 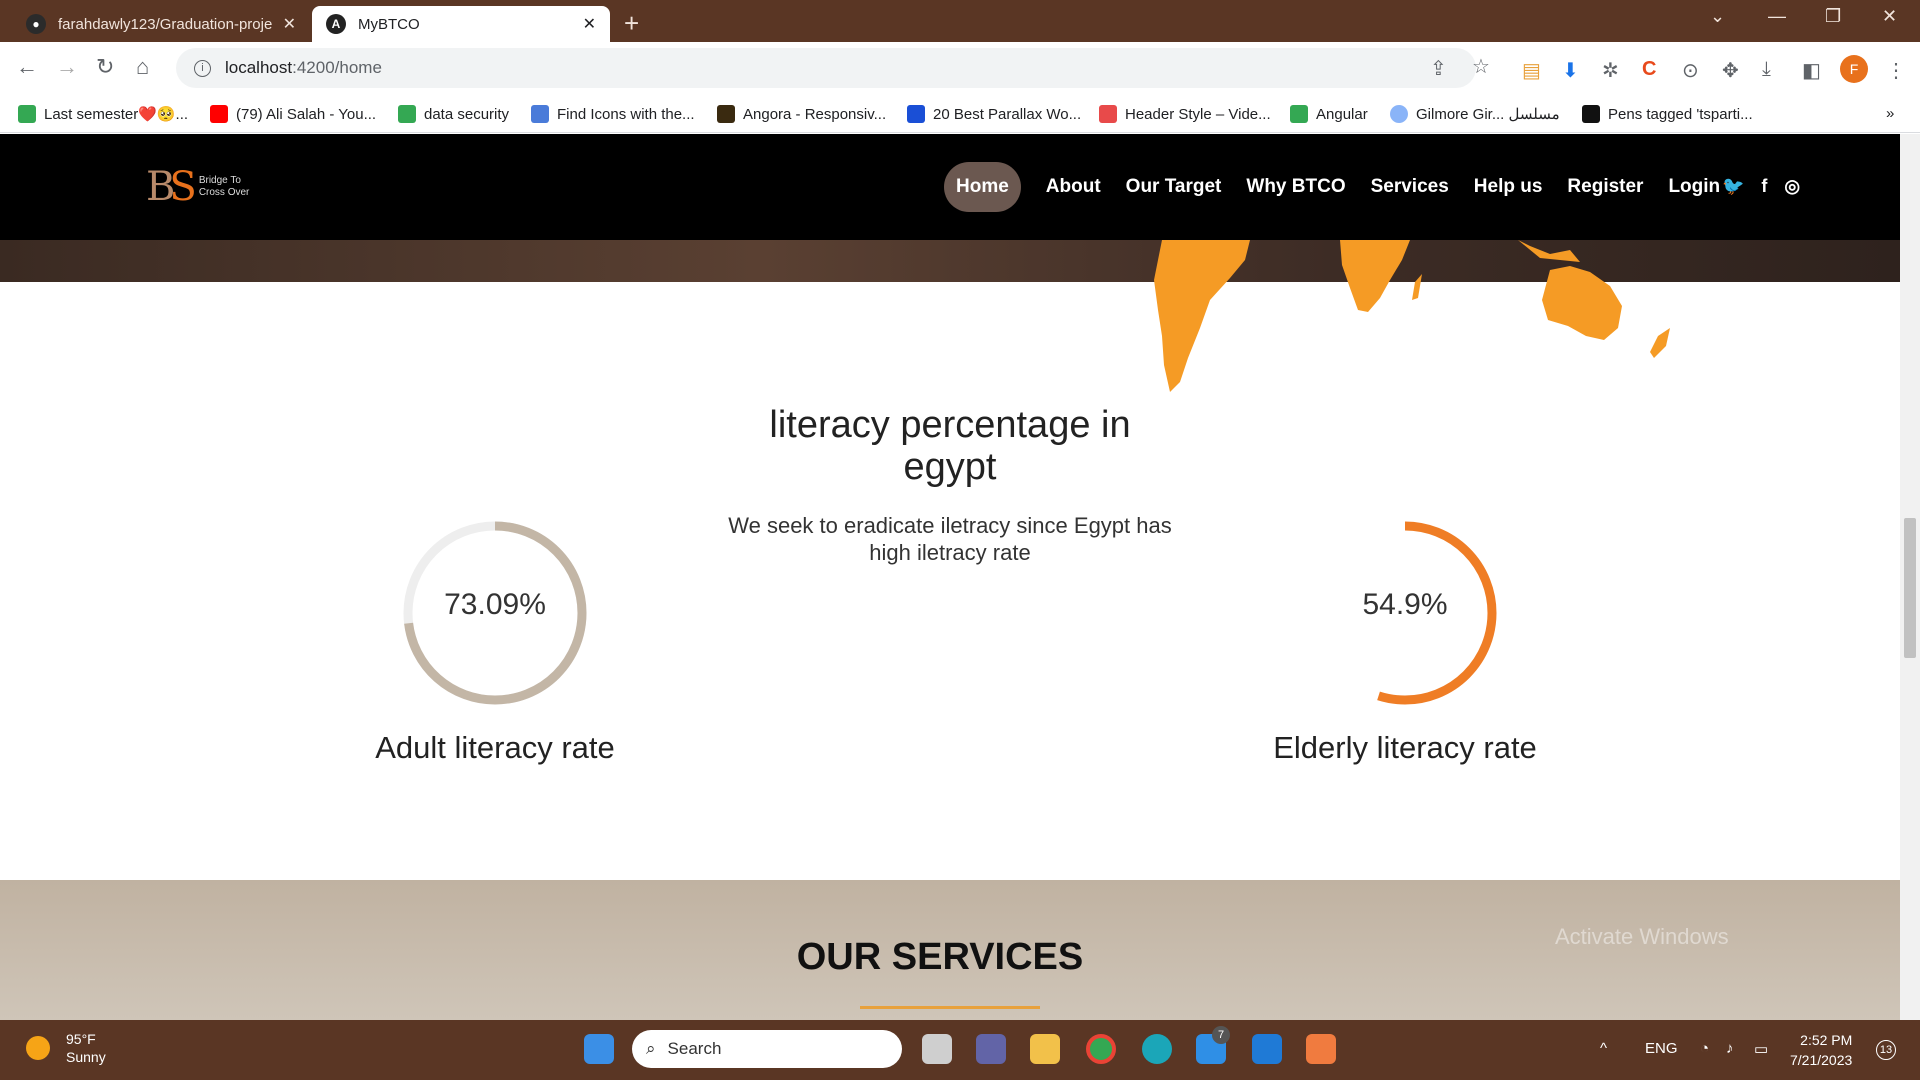 What do you see at coordinates (937, 1049) in the screenshot?
I see `task-view-icon` at bounding box center [937, 1049].